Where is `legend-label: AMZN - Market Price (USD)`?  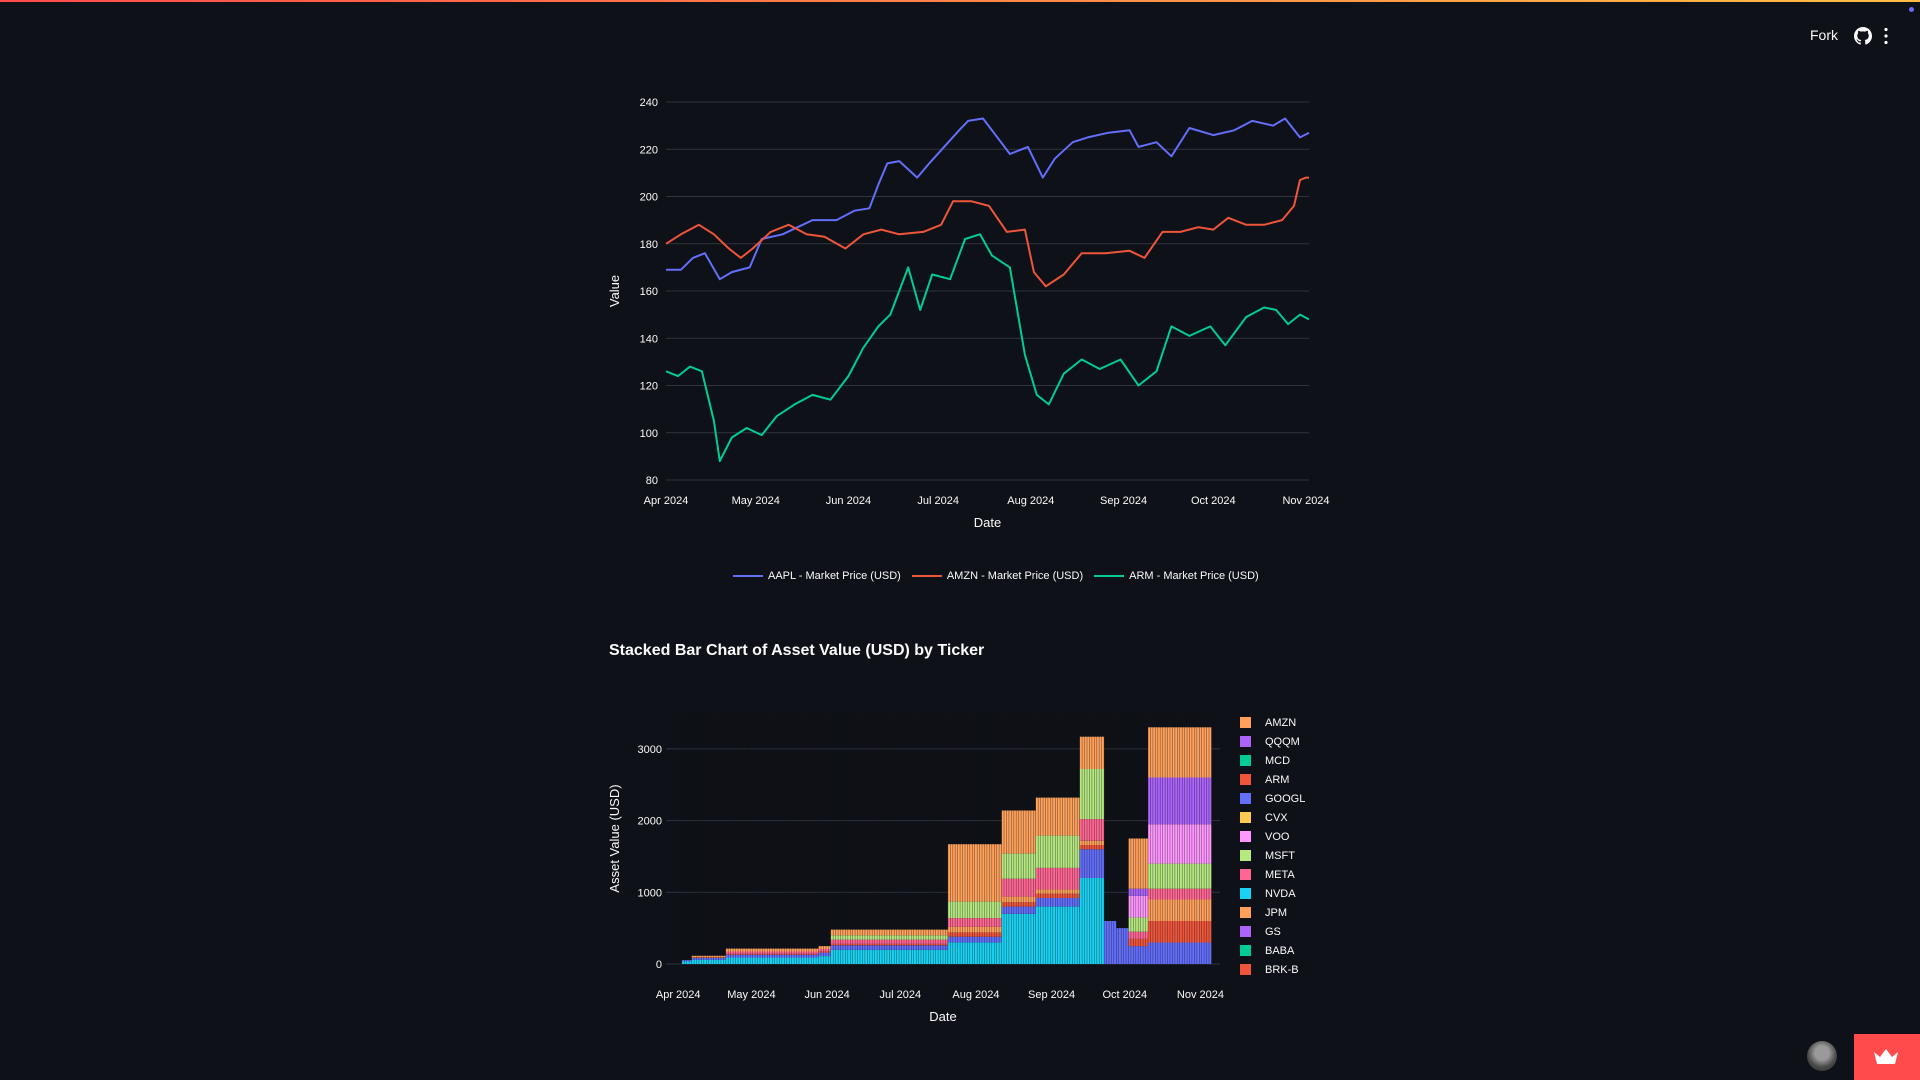 legend-label: AMZN - Market Price (USD) is located at coordinates (1015, 576).